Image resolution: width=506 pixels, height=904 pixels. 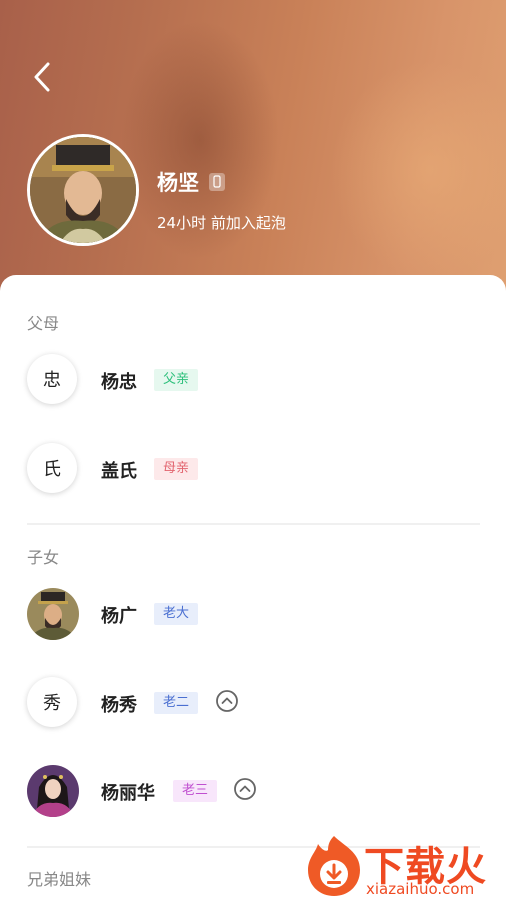 What do you see at coordinates (221, 223) in the screenshot?
I see `profile-joined-text: 24小时 前加入起泡` at bounding box center [221, 223].